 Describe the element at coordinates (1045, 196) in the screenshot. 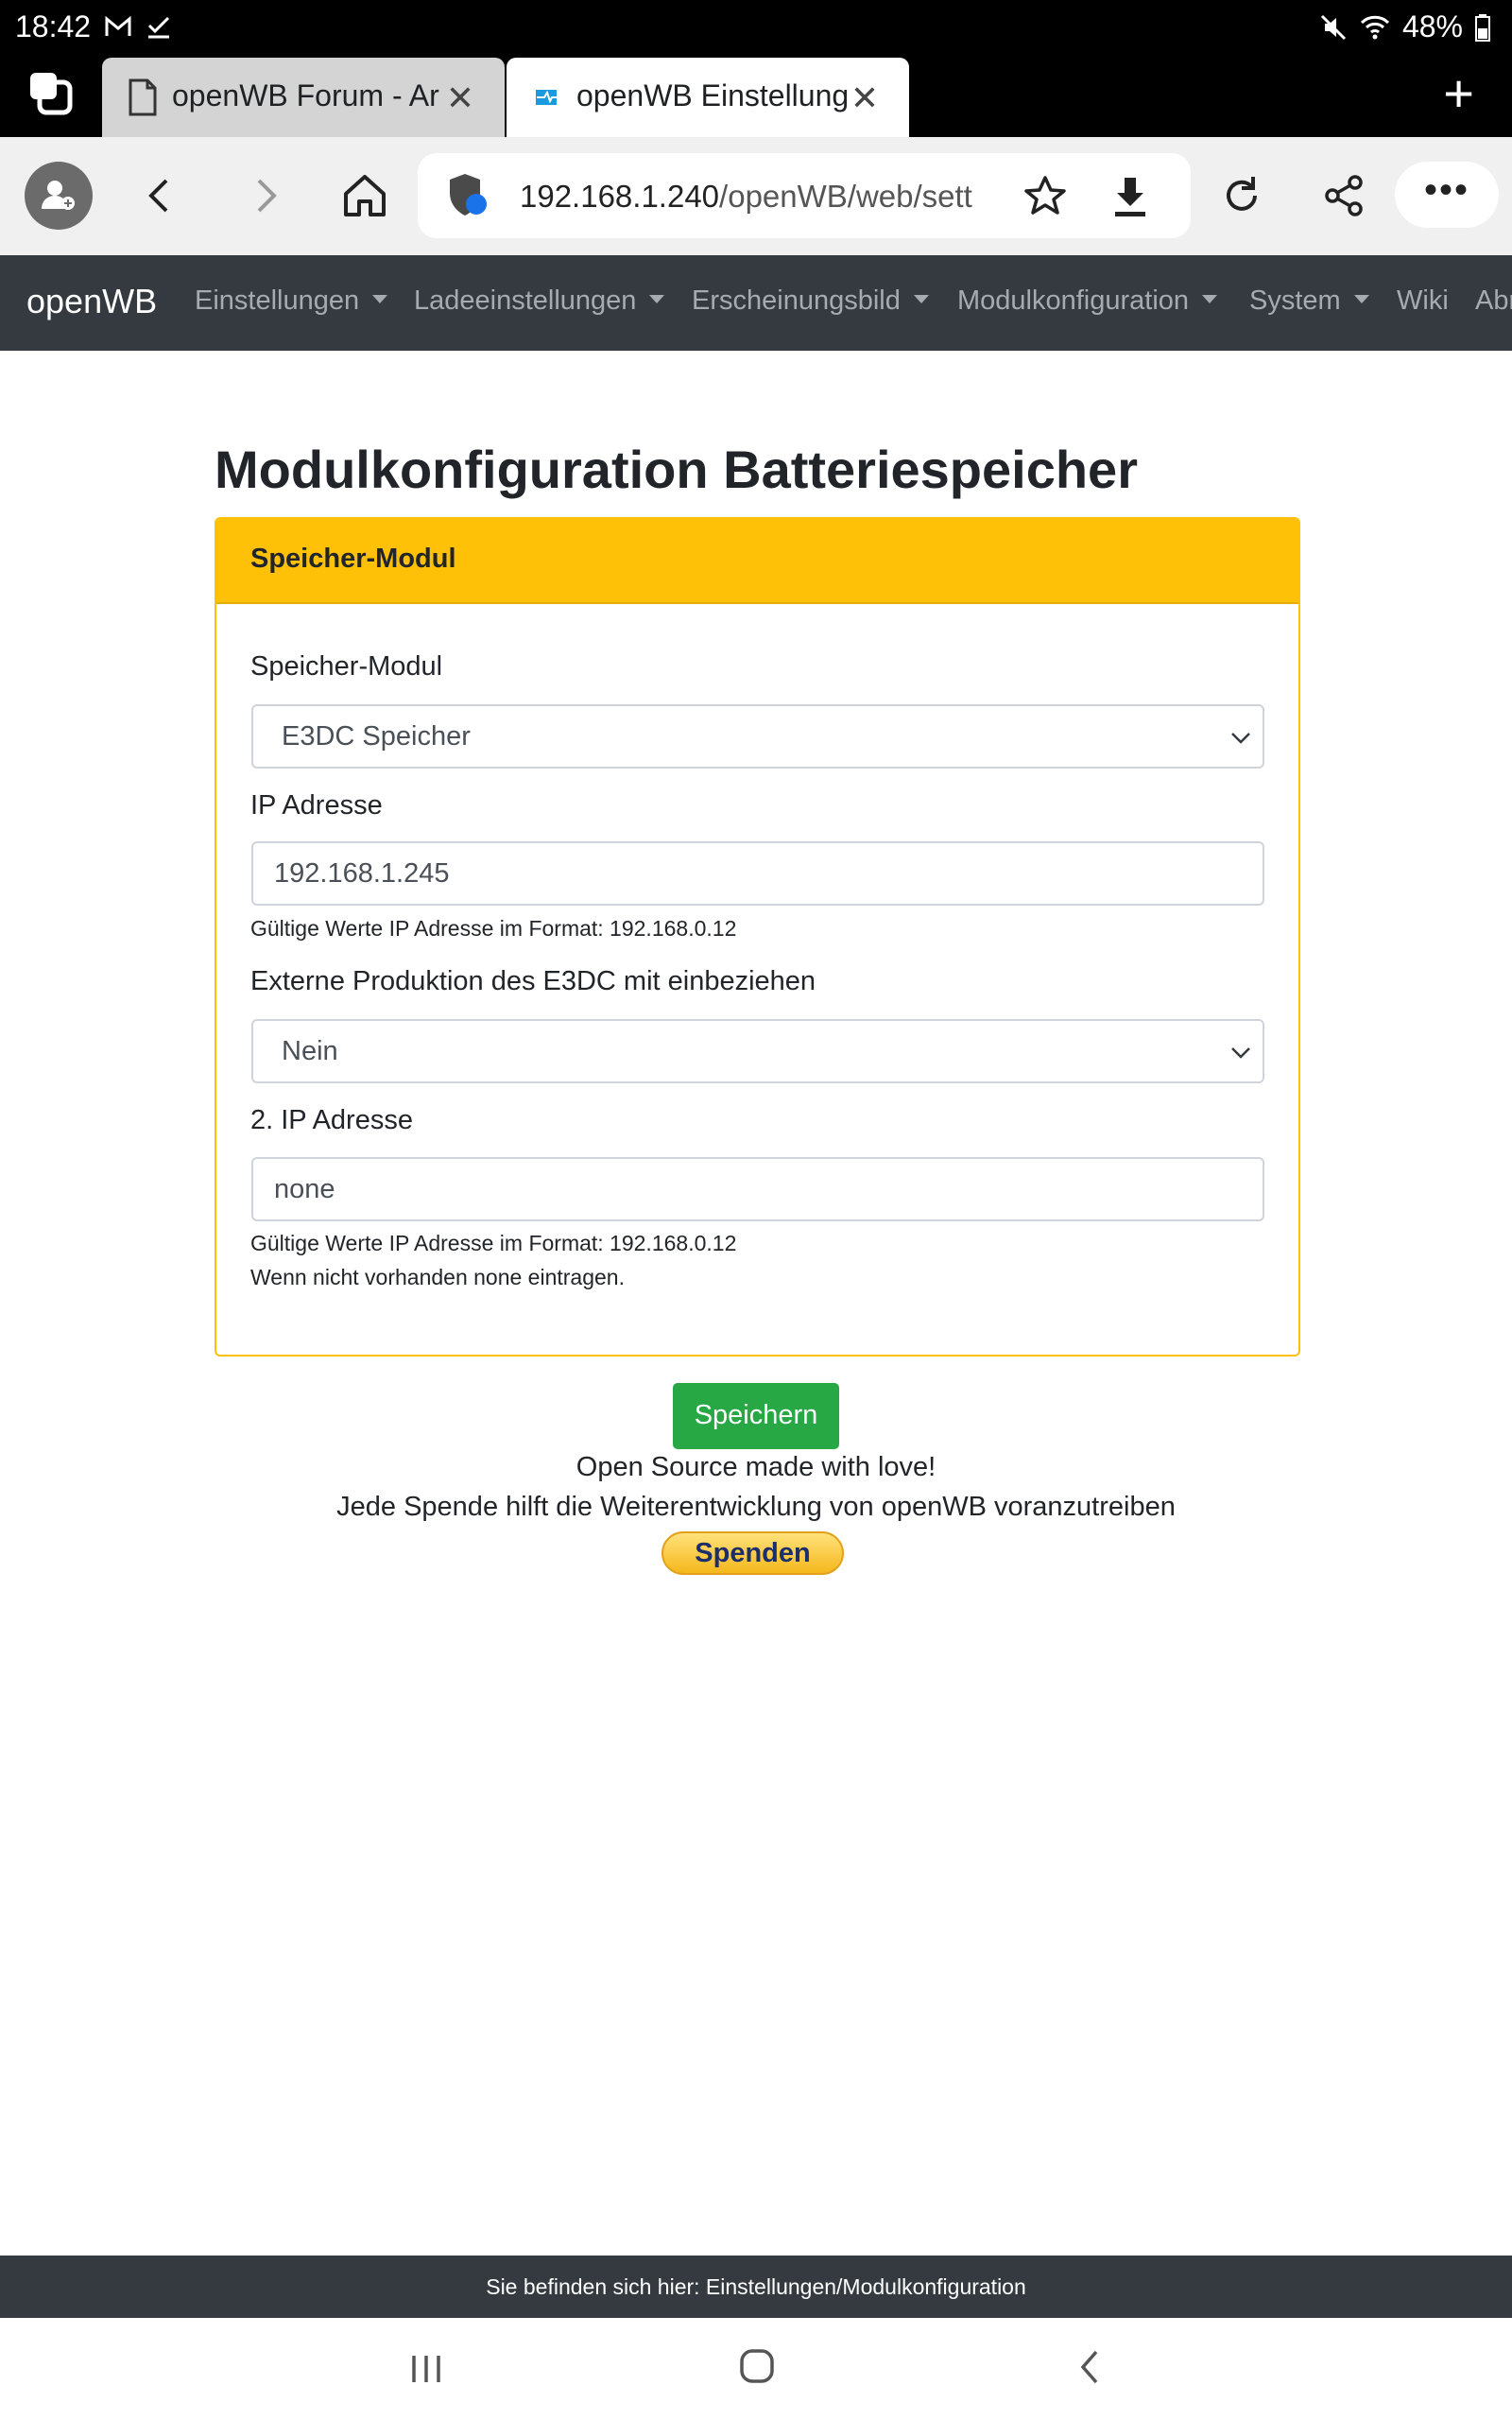

I see `bookmark-star-icon` at that location.